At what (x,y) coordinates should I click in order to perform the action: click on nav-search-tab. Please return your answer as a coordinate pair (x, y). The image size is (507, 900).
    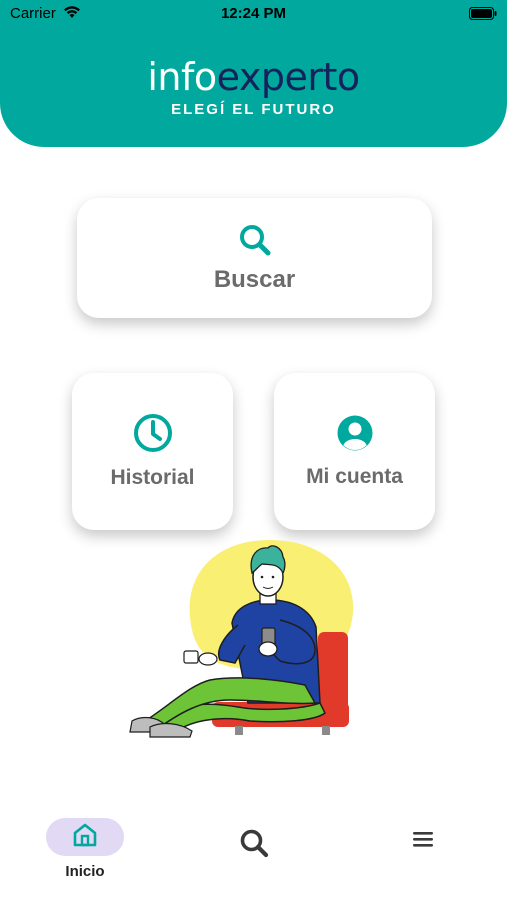
    Looking at the image, I should click on (254, 845).